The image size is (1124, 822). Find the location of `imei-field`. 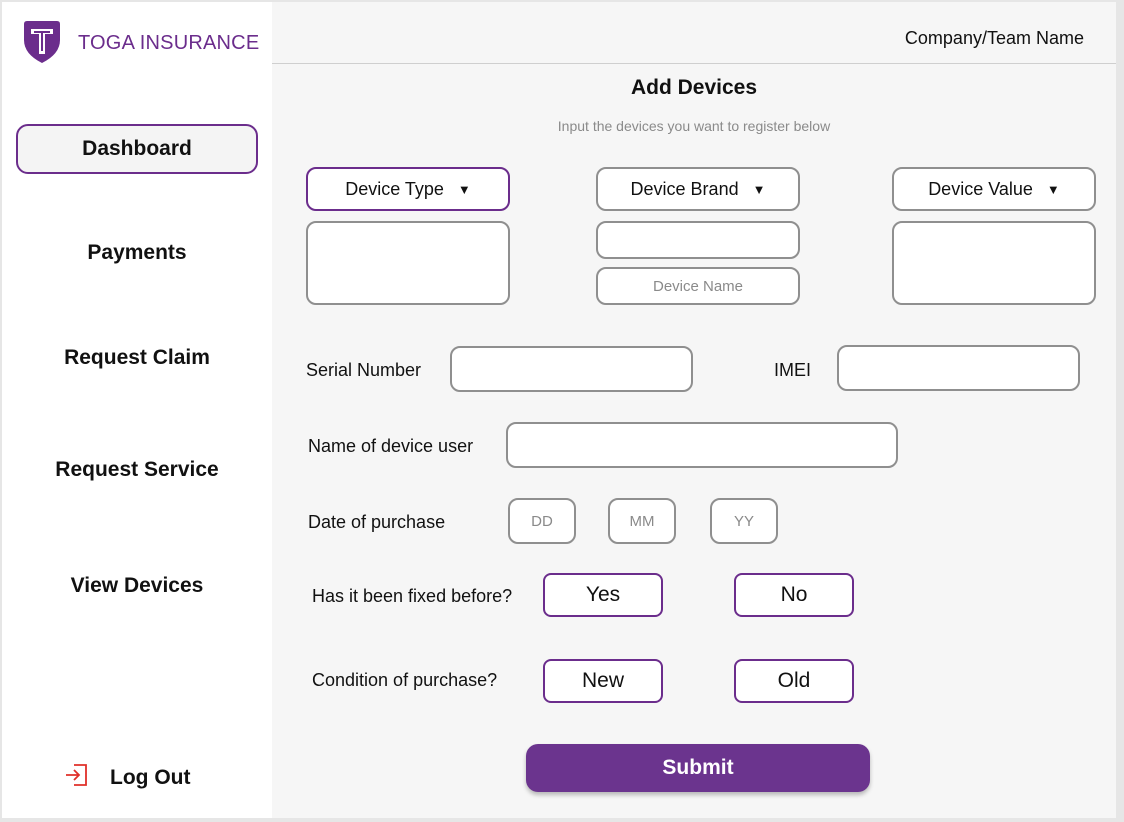

imei-field is located at coordinates (958, 368).